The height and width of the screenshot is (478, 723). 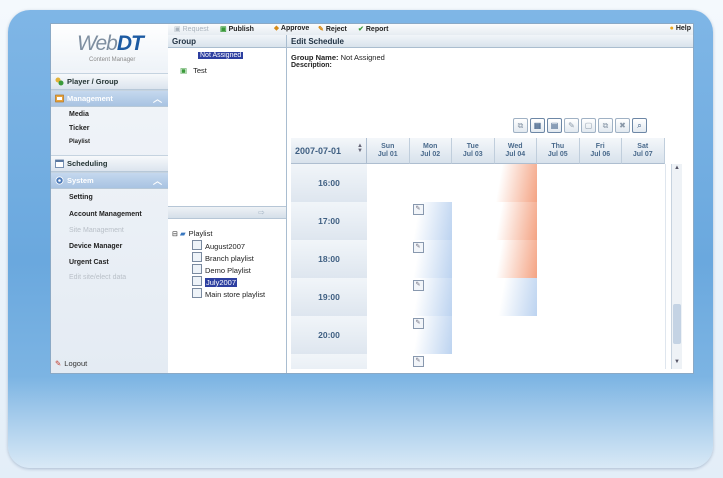 I want to click on sidebar-item-media: Media, so click(x=79, y=114).